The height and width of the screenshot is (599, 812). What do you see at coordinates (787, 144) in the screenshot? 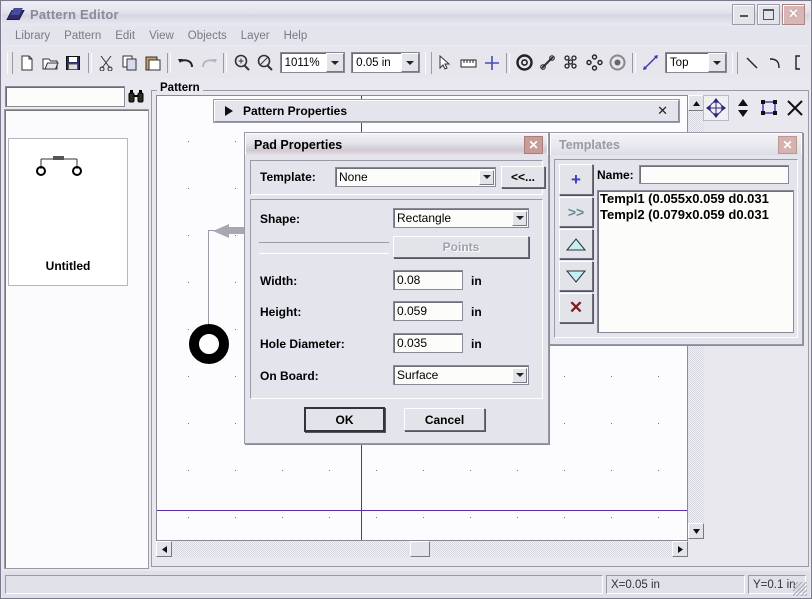
I see `templates-close-button: ✕` at bounding box center [787, 144].